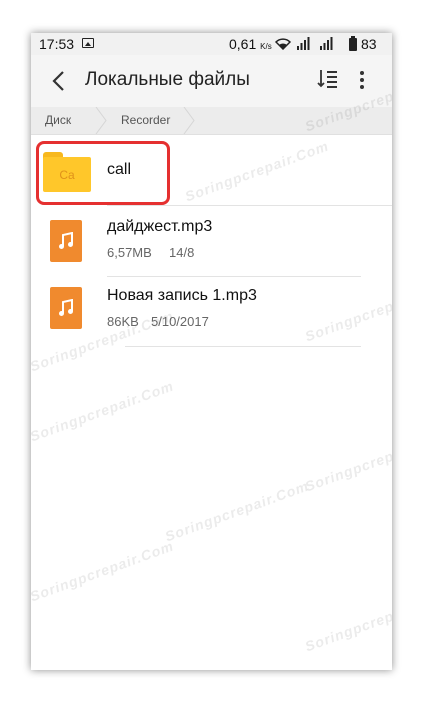 Image resolution: width=424 pixels, height=704 pixels. What do you see at coordinates (145, 120) in the screenshot?
I see `breadcrumb-item-recorder: Recorder` at bounding box center [145, 120].